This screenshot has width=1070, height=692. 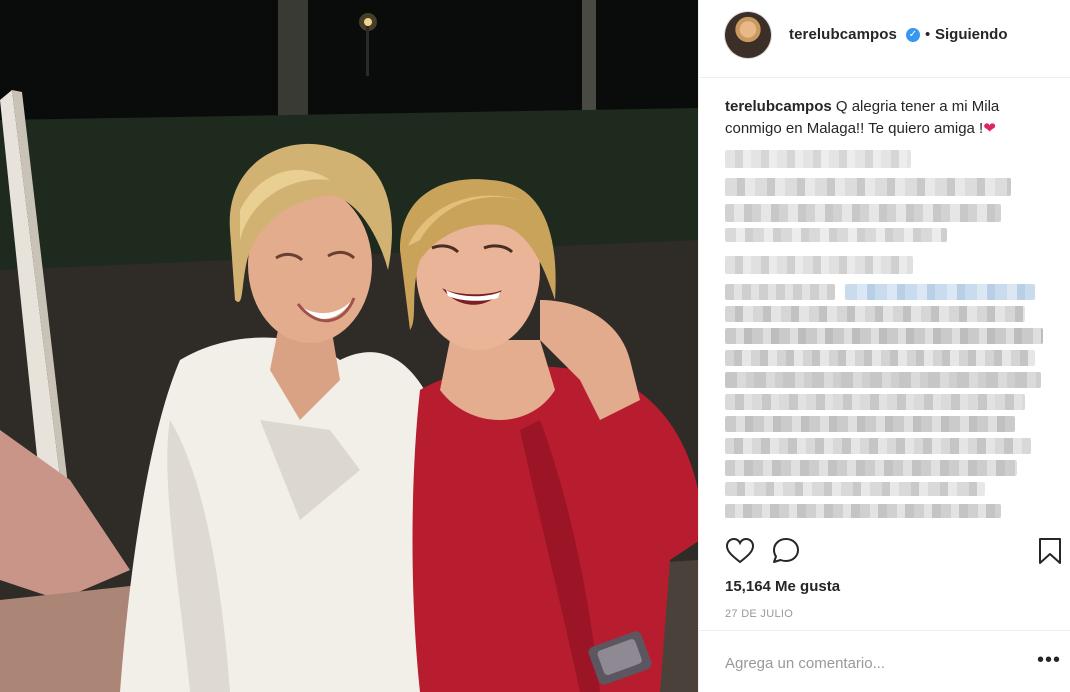 What do you see at coordinates (884, 550) in the screenshot?
I see `post-actions` at bounding box center [884, 550].